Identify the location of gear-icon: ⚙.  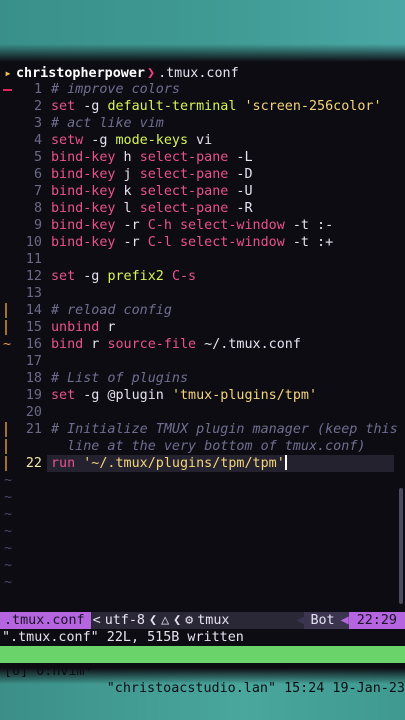
(189, 620).